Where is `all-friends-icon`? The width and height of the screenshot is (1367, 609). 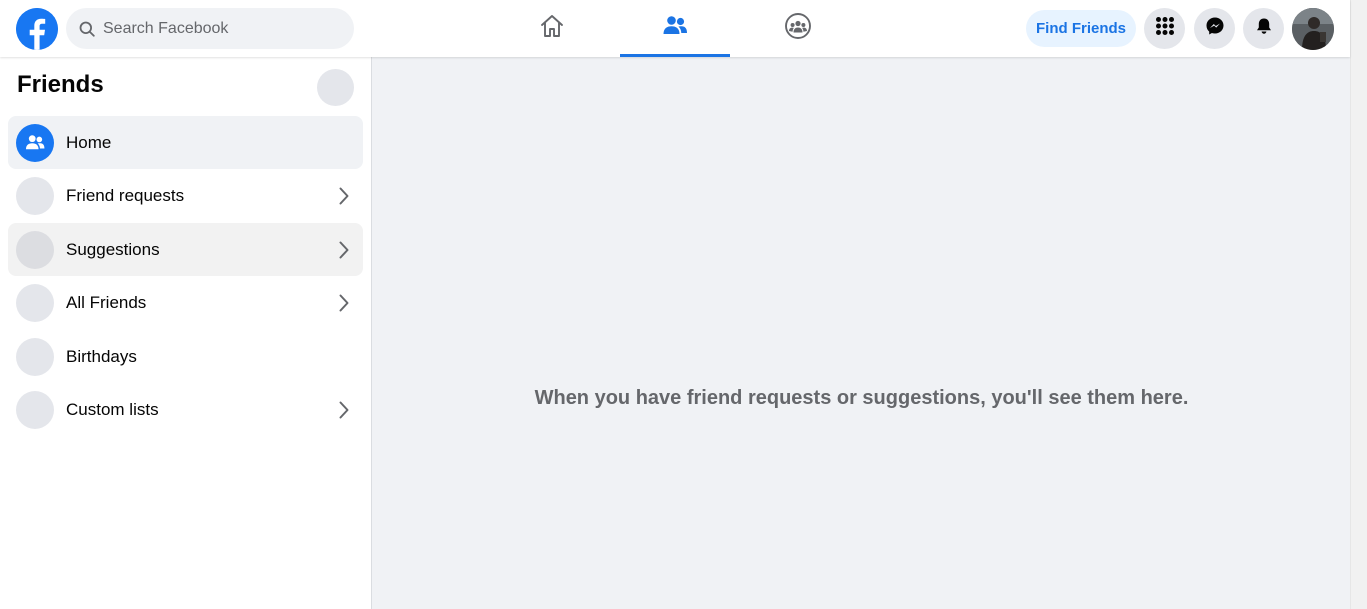 all-friends-icon is located at coordinates (35, 302).